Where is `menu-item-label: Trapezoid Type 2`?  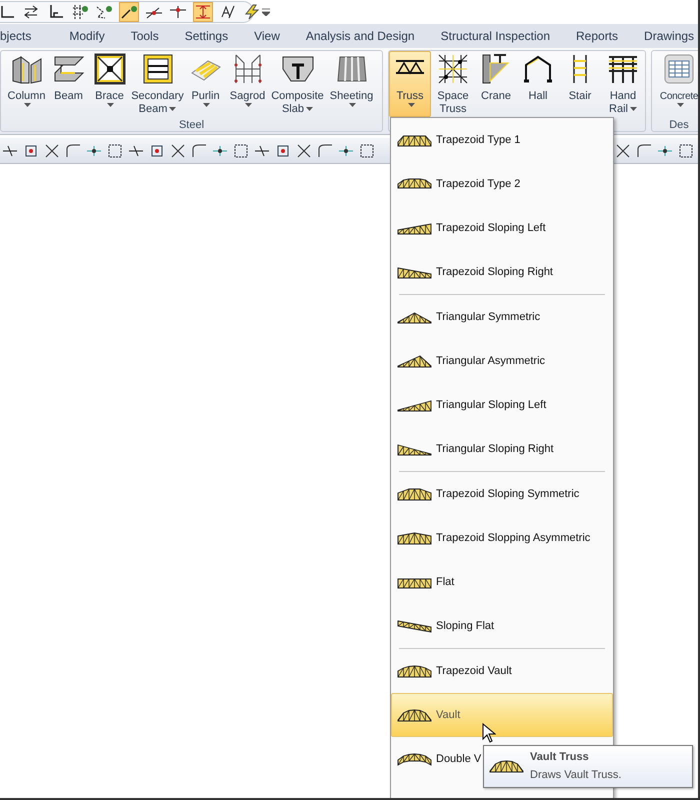
menu-item-label: Trapezoid Type 2 is located at coordinates (478, 184).